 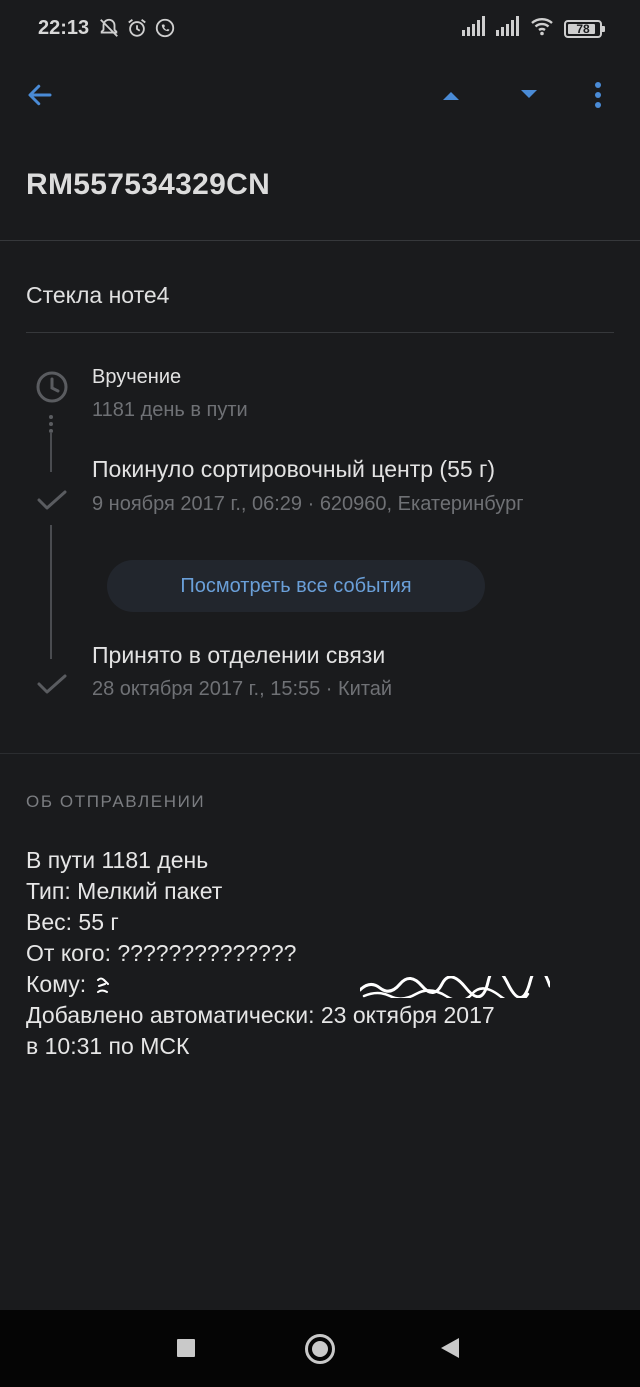 I want to click on event-title: Покинуло сортировочный центр (55 г), so click(x=294, y=469).